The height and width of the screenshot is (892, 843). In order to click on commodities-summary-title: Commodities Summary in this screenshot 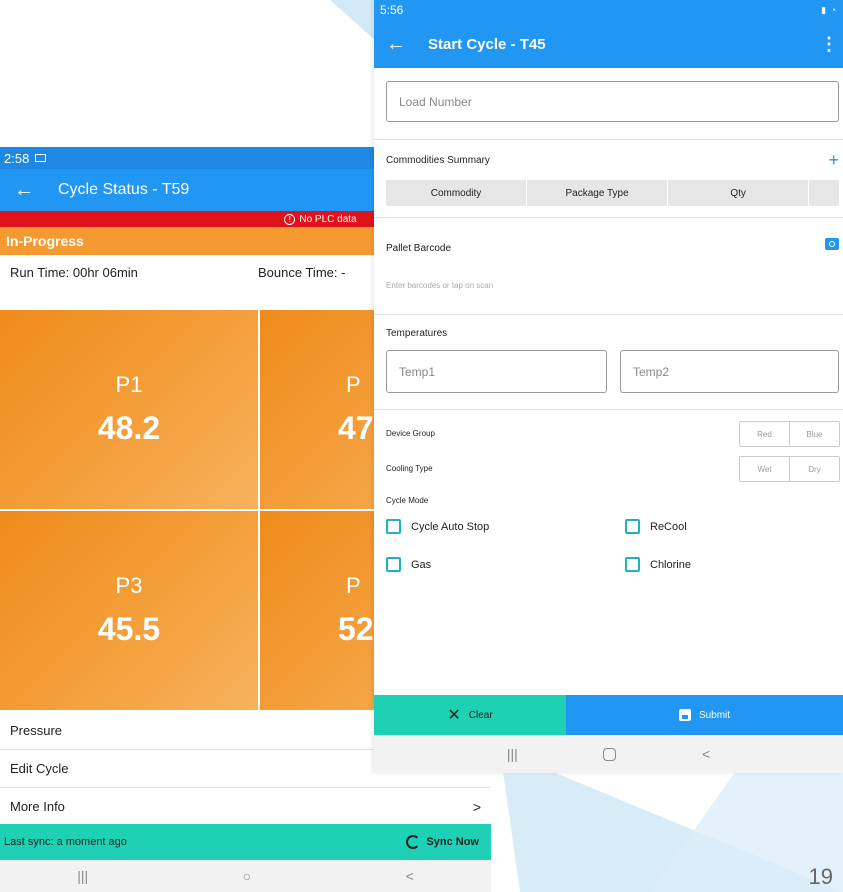, I will do `click(438, 160)`.